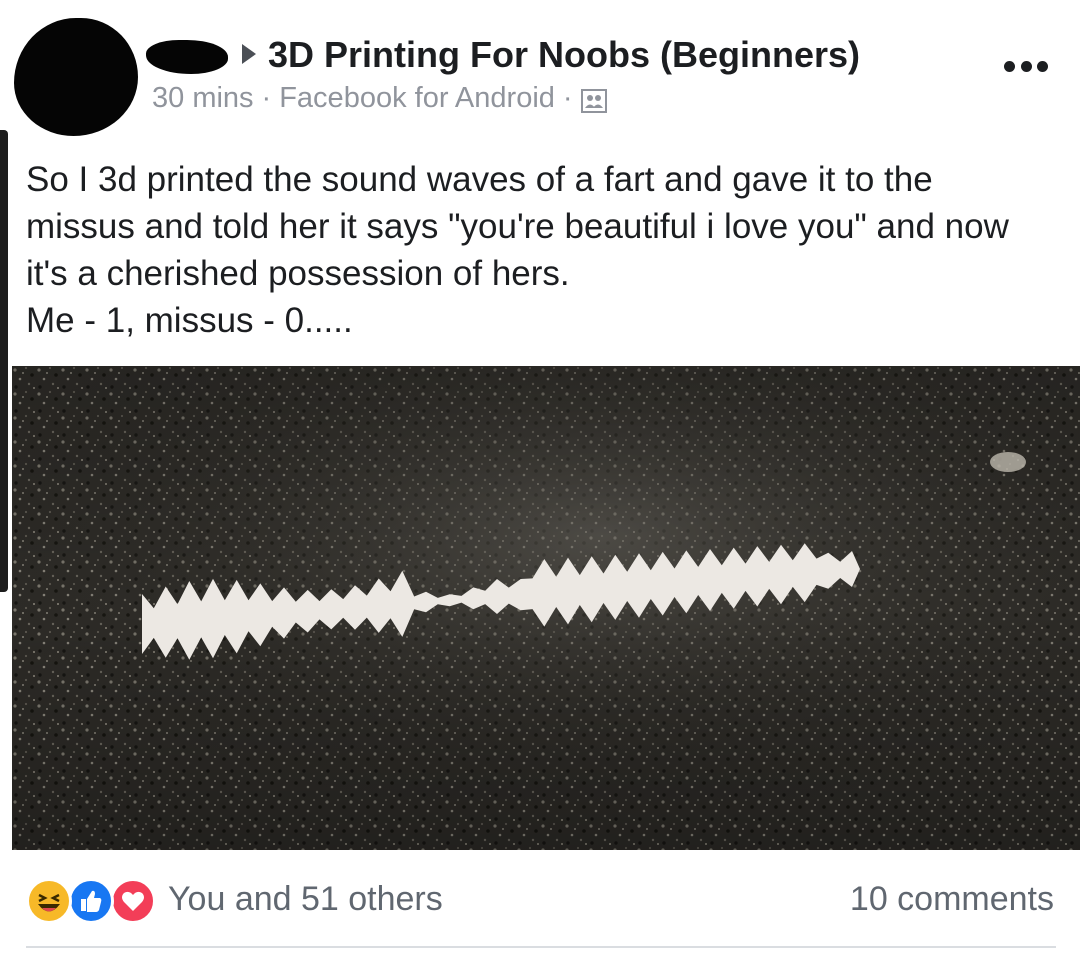 The image size is (1080, 954). What do you see at coordinates (133, 901) in the screenshot?
I see `love-icon` at bounding box center [133, 901].